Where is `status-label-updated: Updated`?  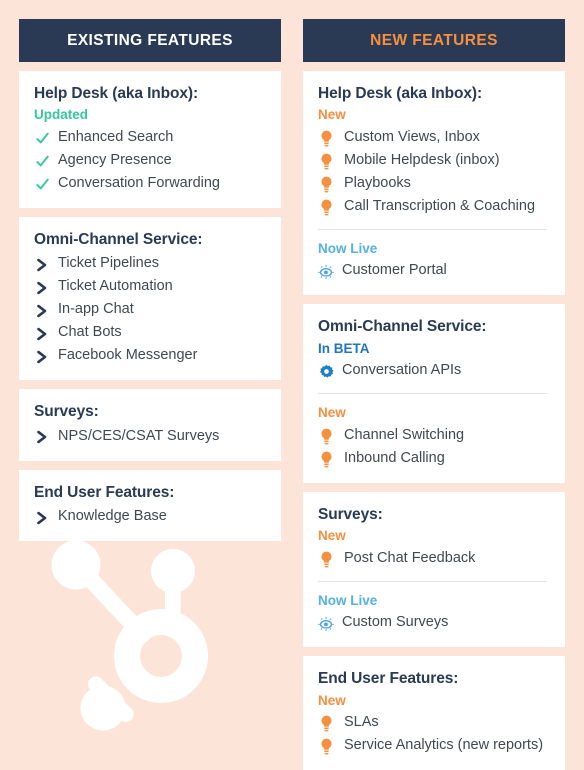
status-label-updated: Updated is located at coordinates (61, 115).